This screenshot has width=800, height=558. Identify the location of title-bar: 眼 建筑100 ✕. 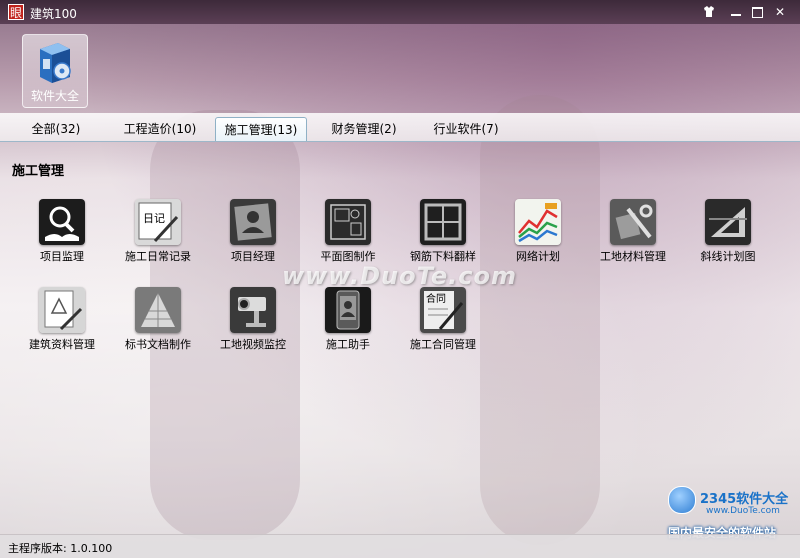
(400, 12).